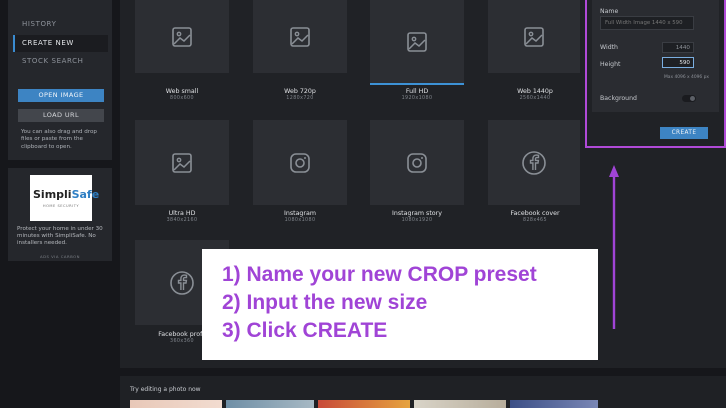 This screenshot has height=408, width=726. I want to click on instruction-step: 2) Input the new size, so click(325, 302).